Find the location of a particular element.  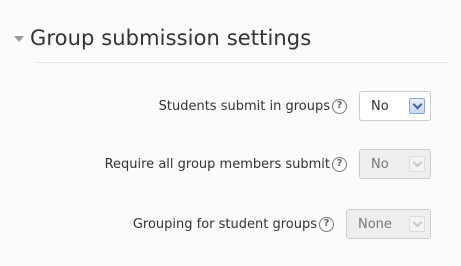

field-label: Students submit in groups is located at coordinates (244, 106).